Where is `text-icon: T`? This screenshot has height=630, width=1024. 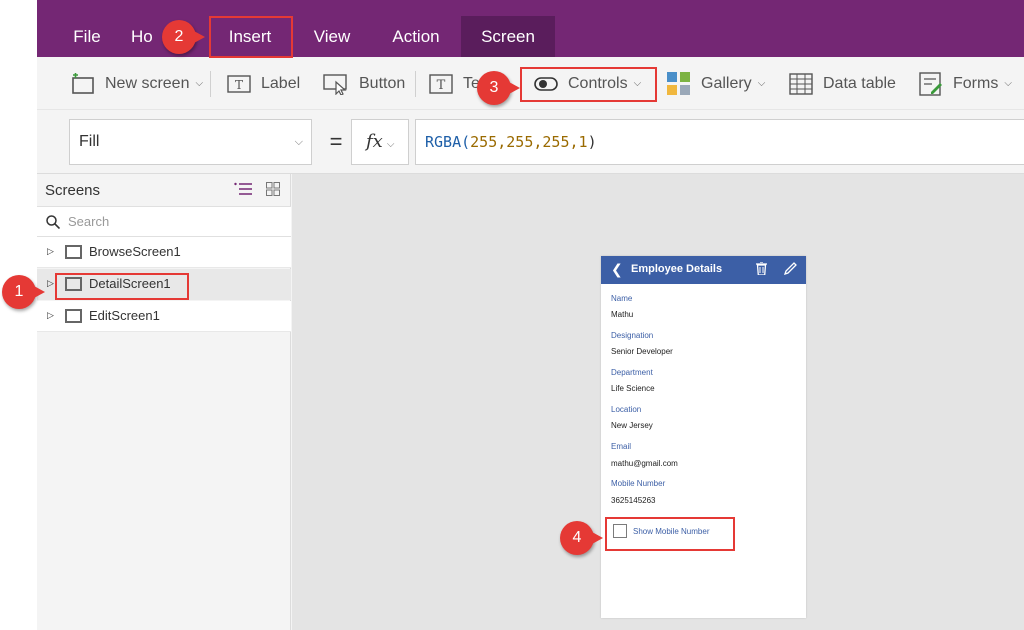
text-icon: T is located at coordinates (441, 83).